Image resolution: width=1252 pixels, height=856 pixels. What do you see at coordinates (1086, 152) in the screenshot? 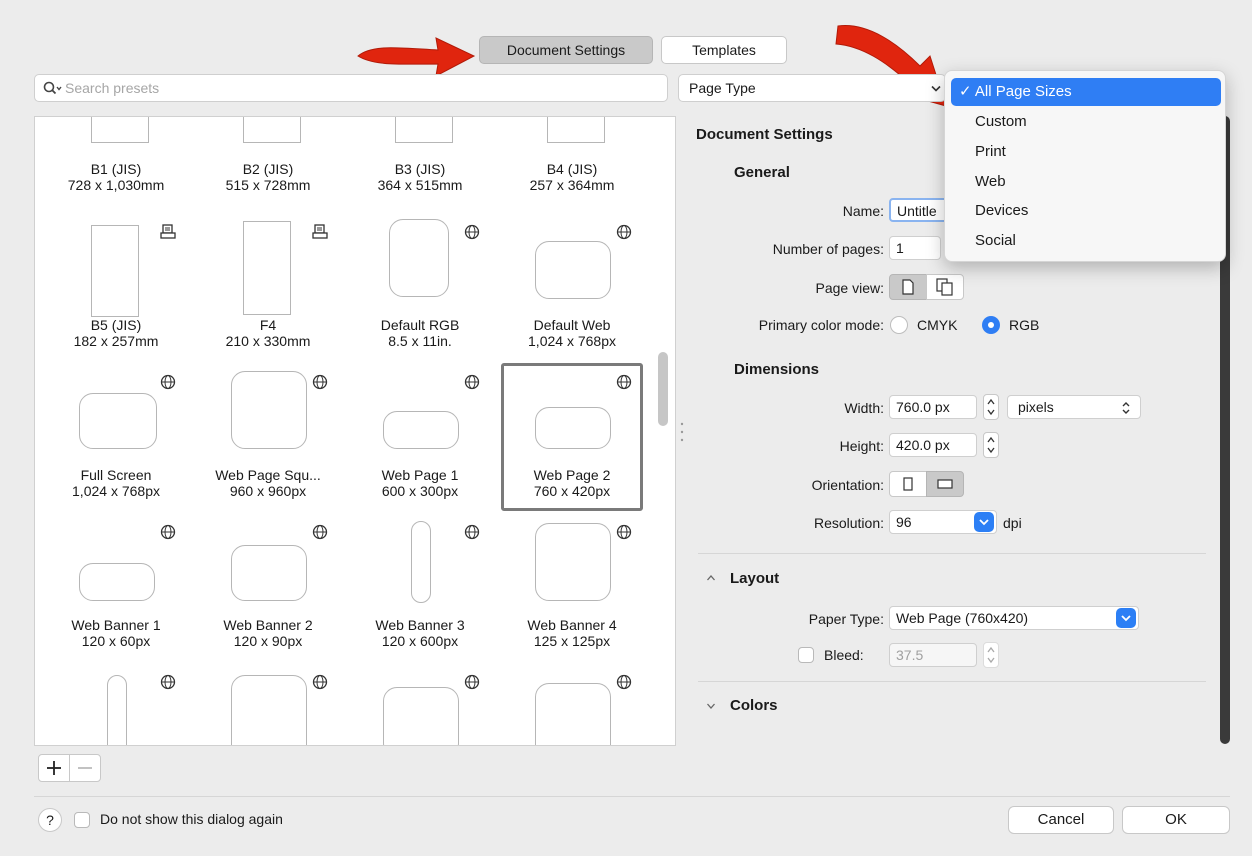
I see `menu-item-print: Print` at bounding box center [1086, 152].